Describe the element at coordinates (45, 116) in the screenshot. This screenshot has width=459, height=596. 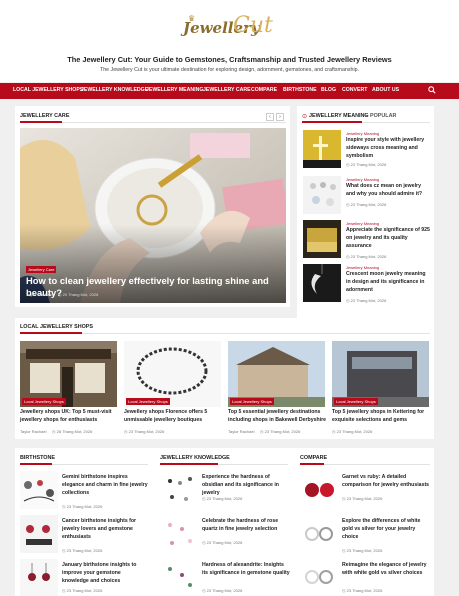
I see `section-label-jewellery-care: JEWELLERY CARE` at that location.